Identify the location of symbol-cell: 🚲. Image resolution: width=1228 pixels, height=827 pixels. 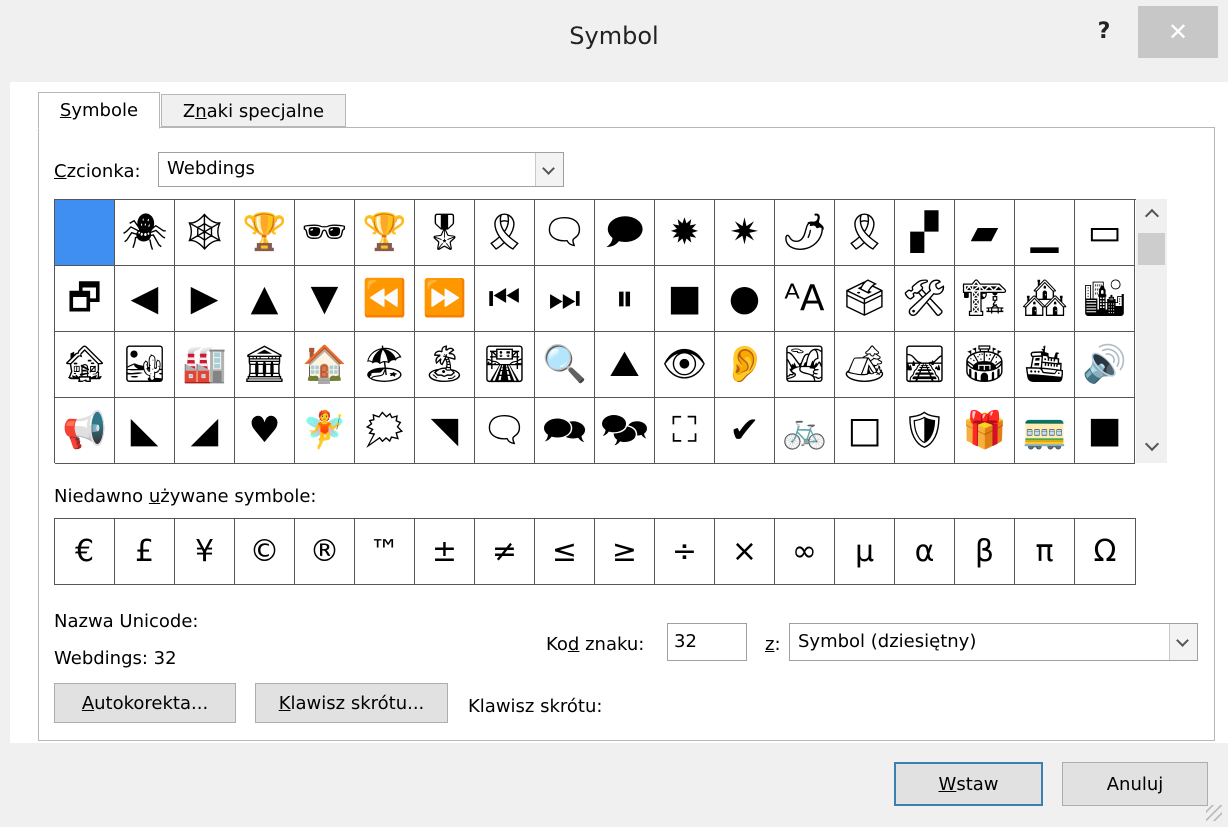
(805, 431).